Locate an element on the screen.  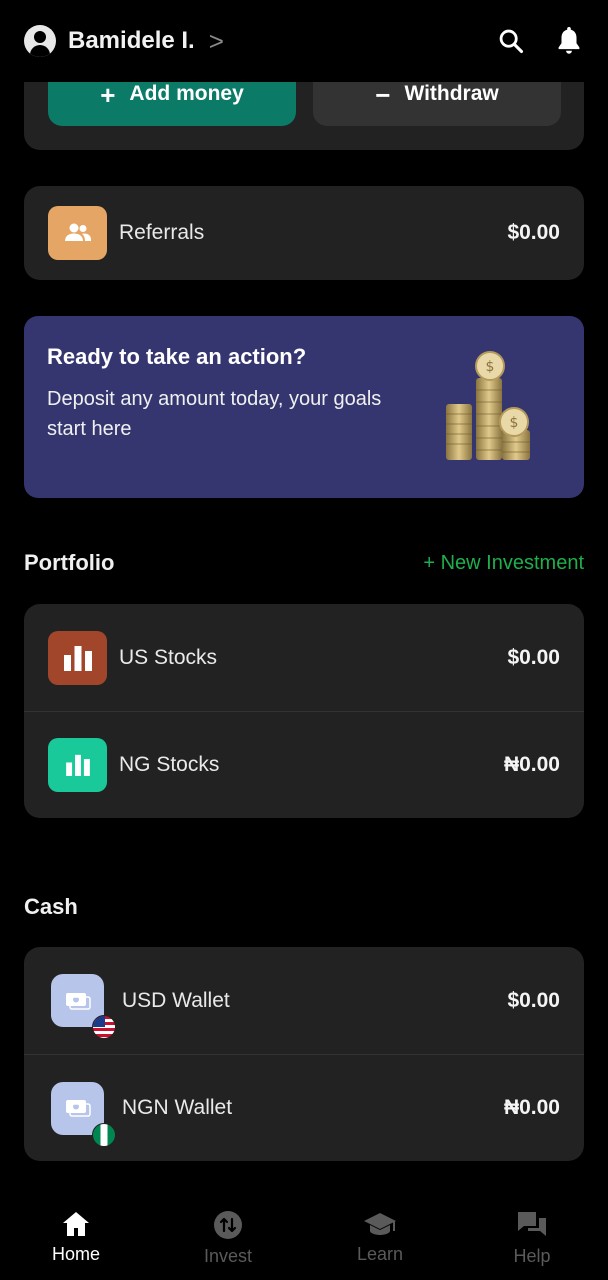
people-icon is located at coordinates (77, 233).